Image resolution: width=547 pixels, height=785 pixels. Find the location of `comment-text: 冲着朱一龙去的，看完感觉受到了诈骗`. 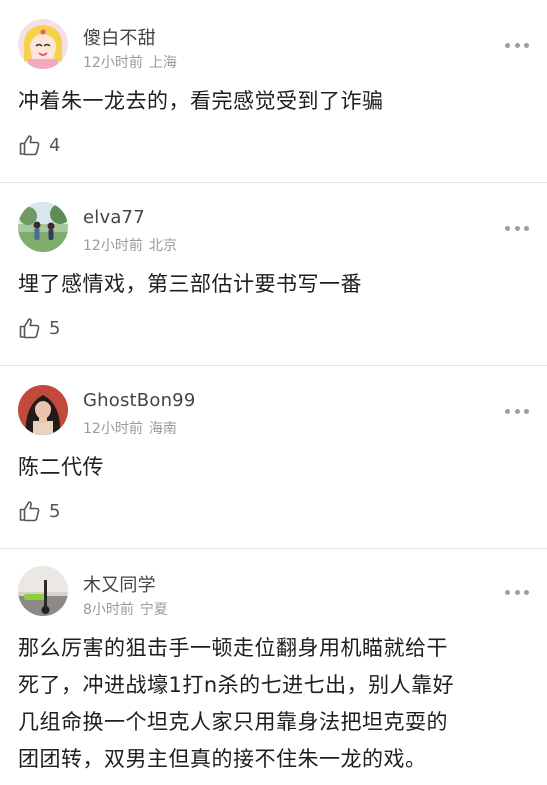

comment-text: 冲着朱一龙去的，看完感觉受到了诈骗 is located at coordinates (201, 101).